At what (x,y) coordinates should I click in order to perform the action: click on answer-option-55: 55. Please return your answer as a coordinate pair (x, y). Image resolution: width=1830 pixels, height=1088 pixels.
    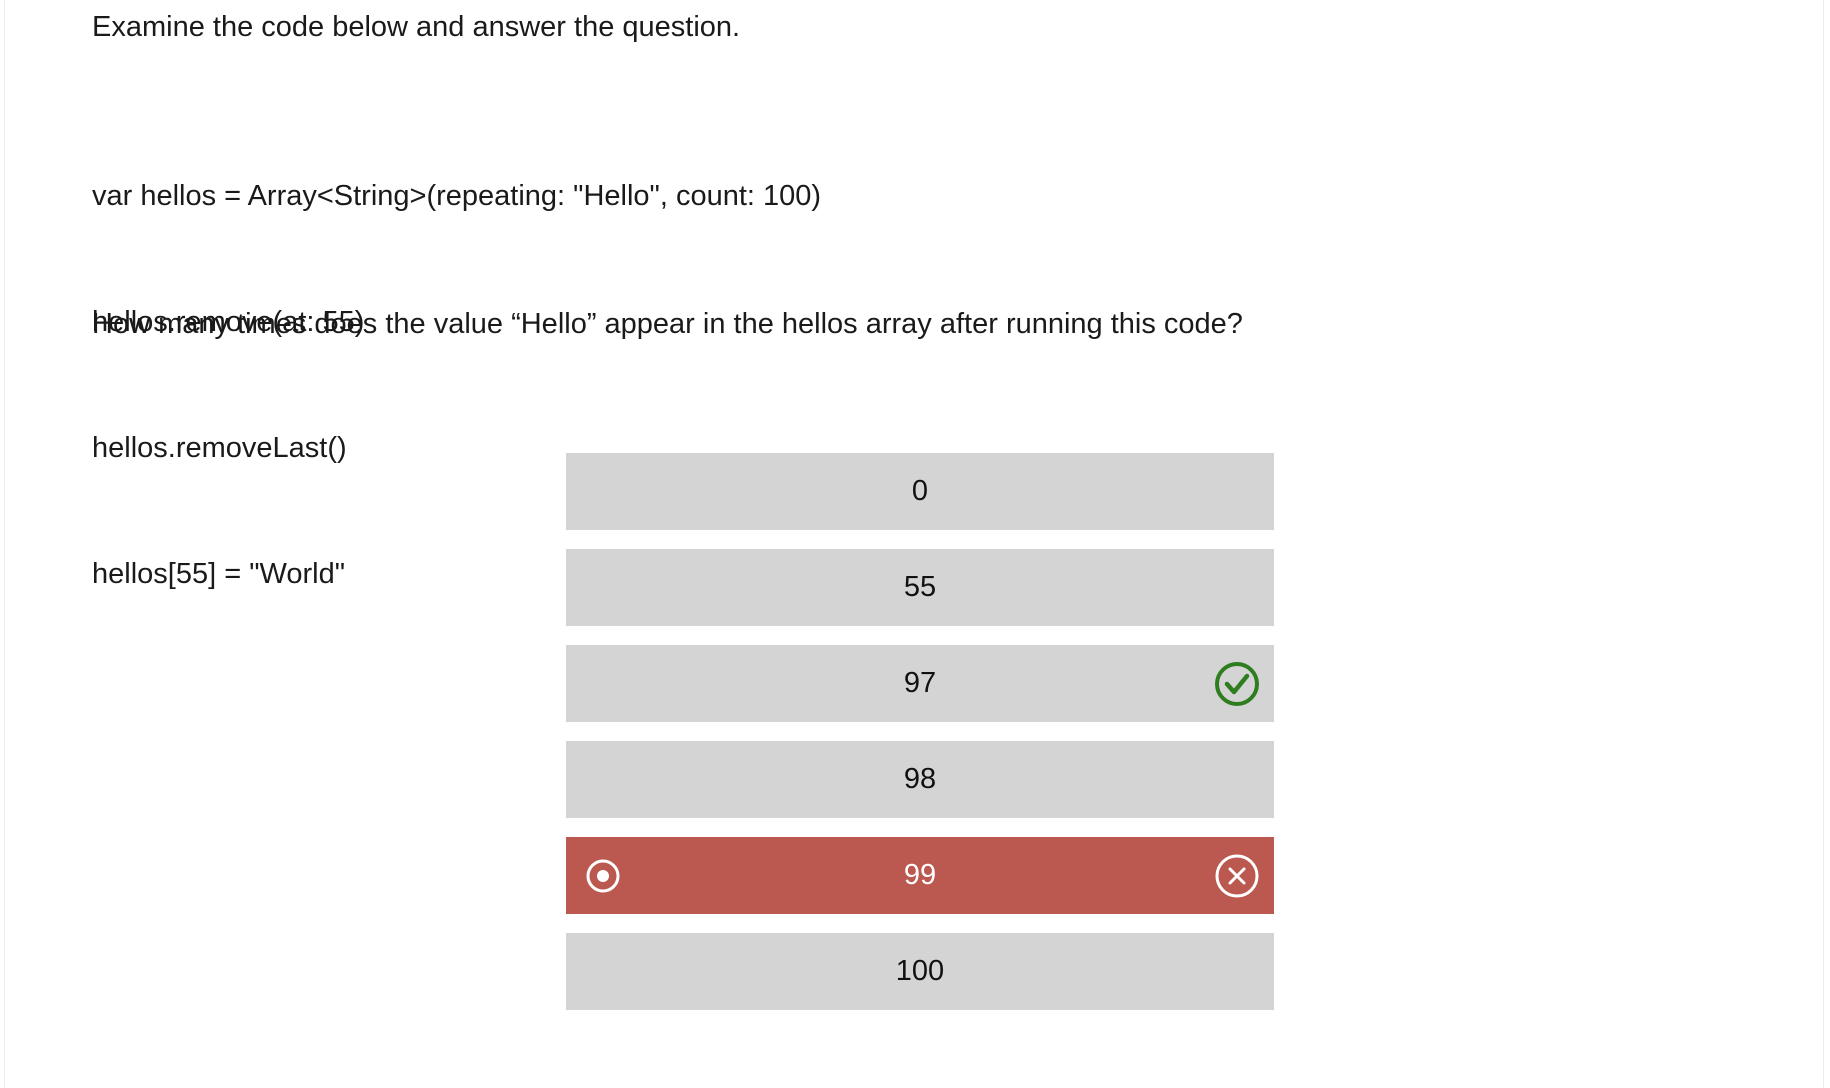
    Looking at the image, I should click on (920, 587).